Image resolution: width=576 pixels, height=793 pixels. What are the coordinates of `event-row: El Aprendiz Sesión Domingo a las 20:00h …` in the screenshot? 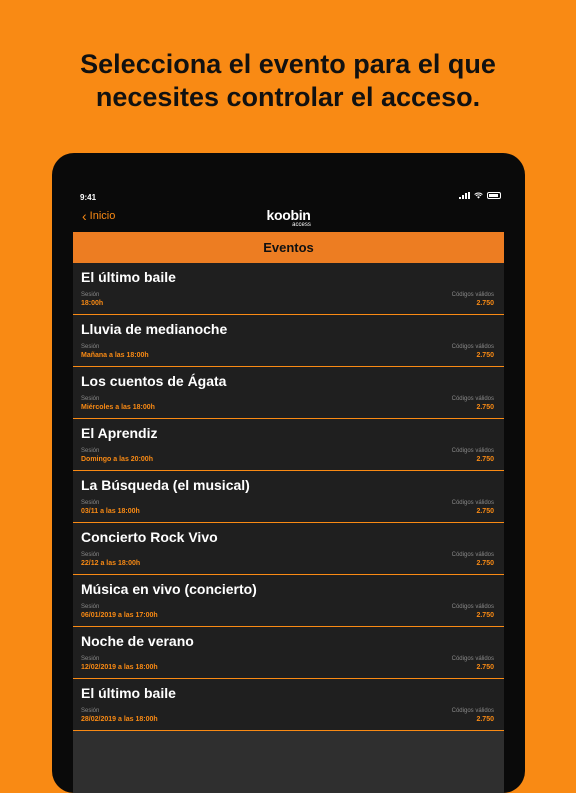 It's located at (288, 445).